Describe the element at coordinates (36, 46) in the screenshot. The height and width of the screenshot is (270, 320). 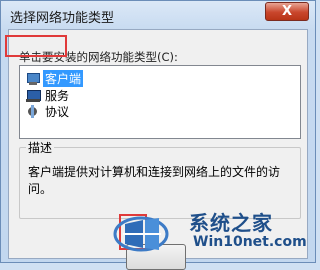
I see `highlight-annotation-list-item` at that location.